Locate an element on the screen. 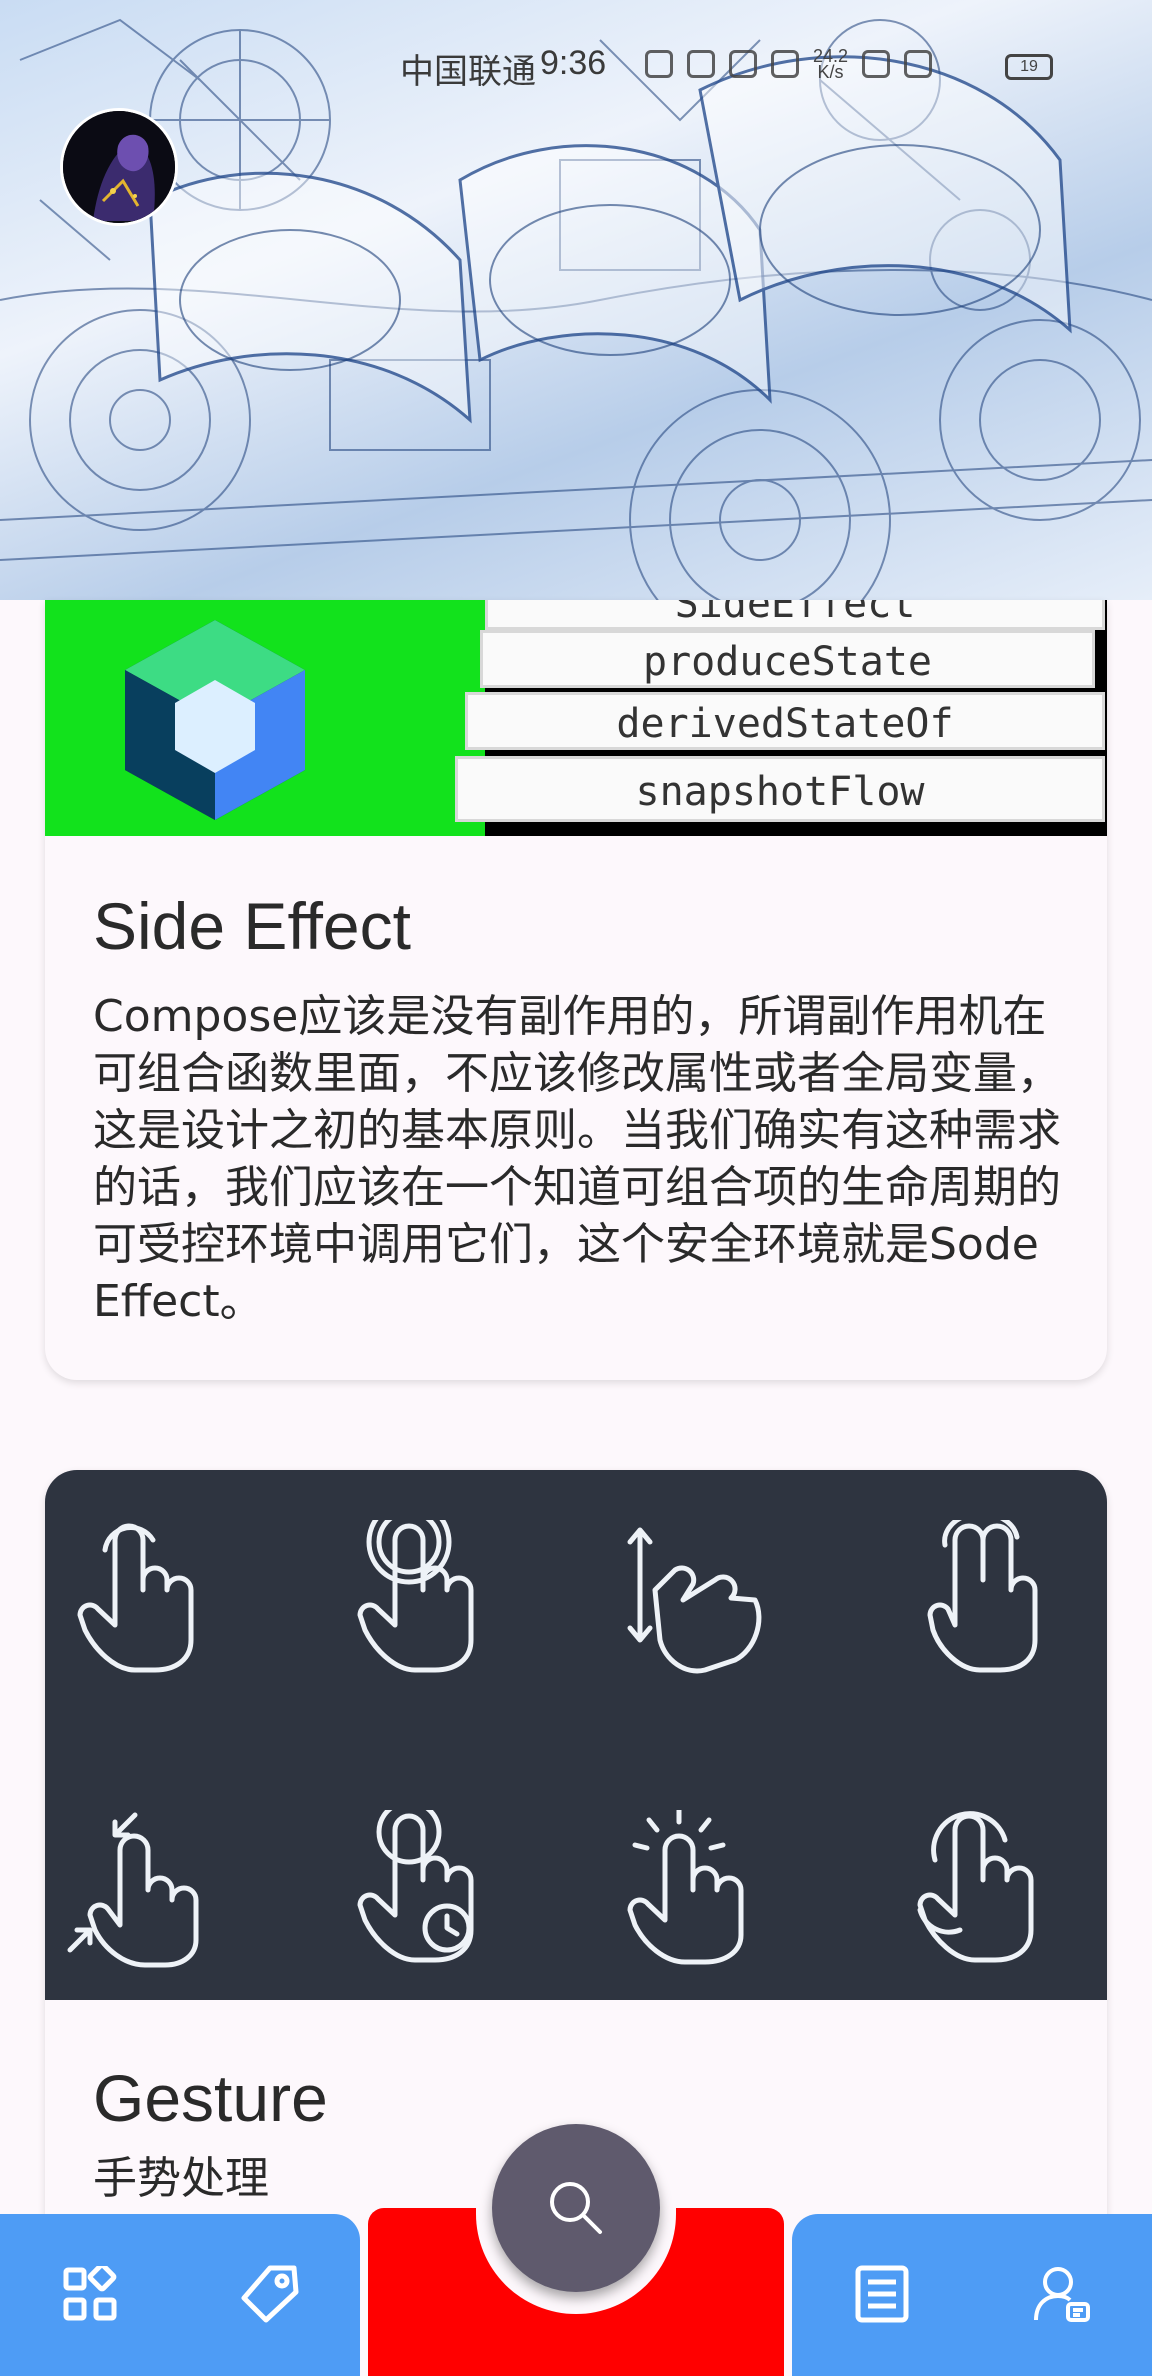  net-speed-text: 24.2 K/s is located at coordinates (831, 64).